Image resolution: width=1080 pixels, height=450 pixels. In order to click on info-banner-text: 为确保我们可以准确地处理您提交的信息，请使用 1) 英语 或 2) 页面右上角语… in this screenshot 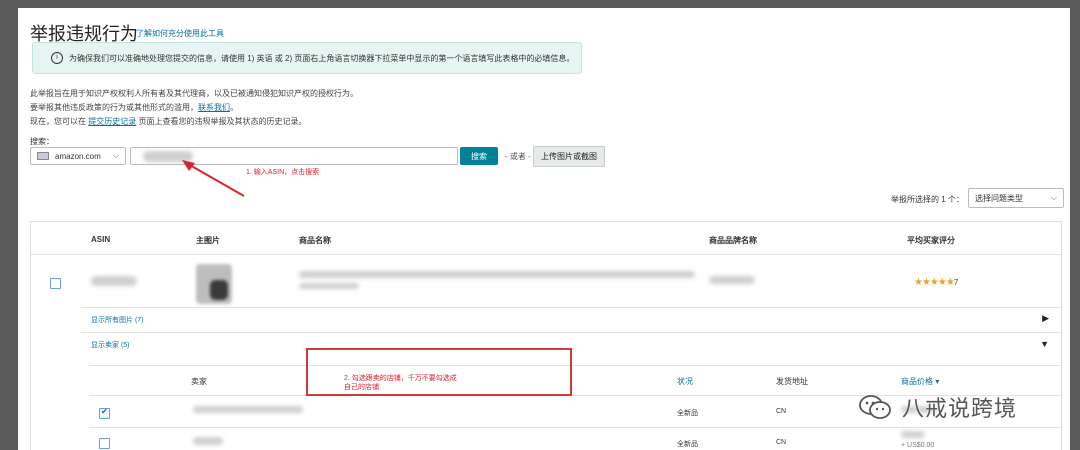, I will do `click(322, 58)`.